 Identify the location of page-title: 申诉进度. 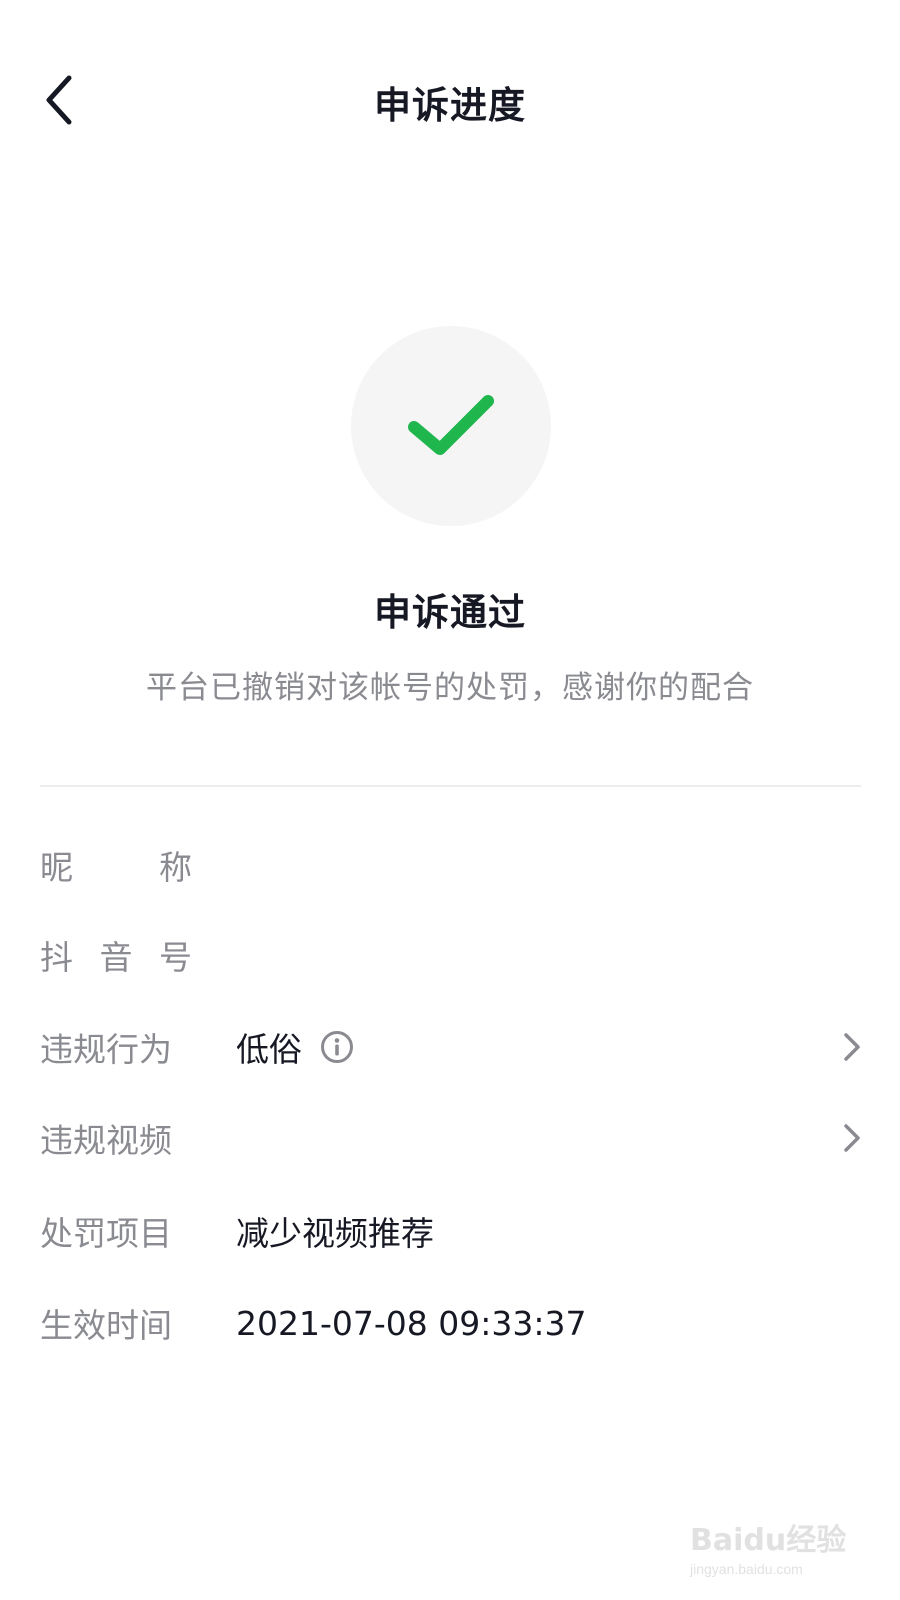
(450, 105).